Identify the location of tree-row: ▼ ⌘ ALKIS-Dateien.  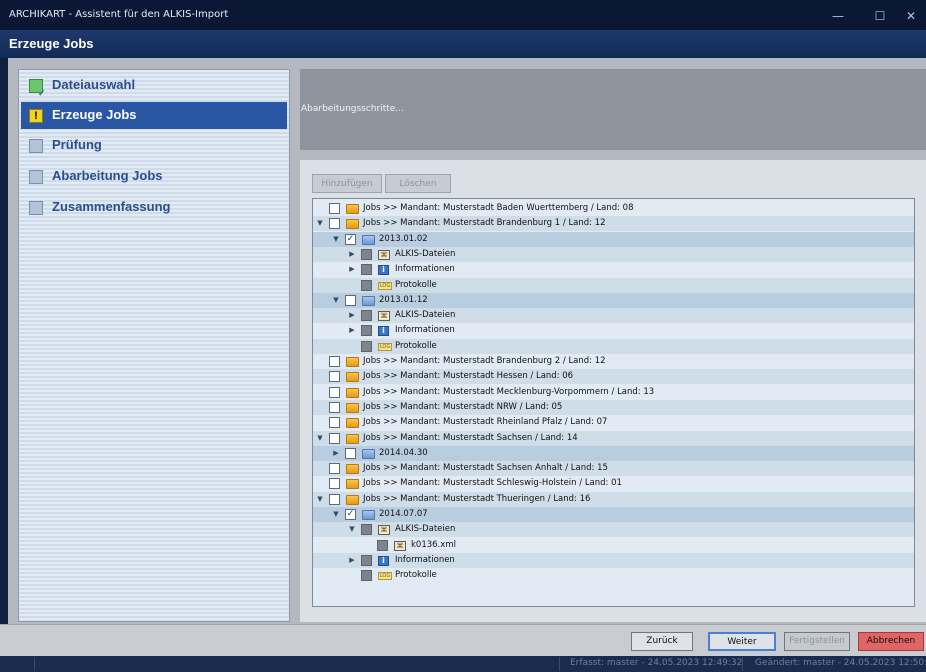
(613, 530).